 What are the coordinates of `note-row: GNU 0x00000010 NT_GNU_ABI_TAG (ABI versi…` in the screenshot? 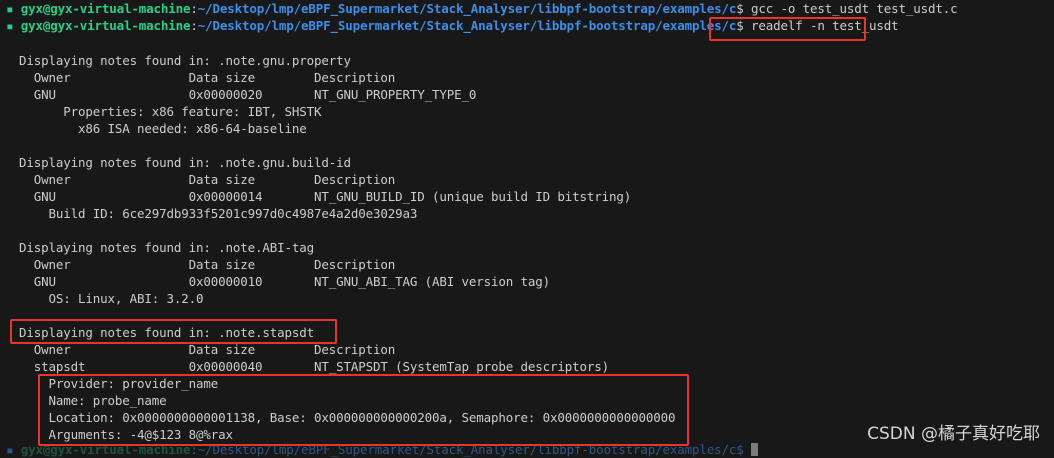 It's located at (285, 281).